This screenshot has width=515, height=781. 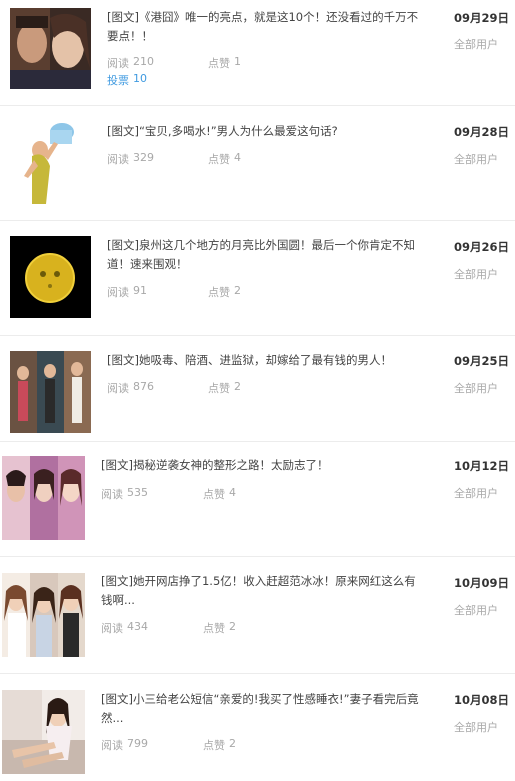 What do you see at coordinates (482, 132) in the screenshot?
I see `publish-date: 09月28日` at bounding box center [482, 132].